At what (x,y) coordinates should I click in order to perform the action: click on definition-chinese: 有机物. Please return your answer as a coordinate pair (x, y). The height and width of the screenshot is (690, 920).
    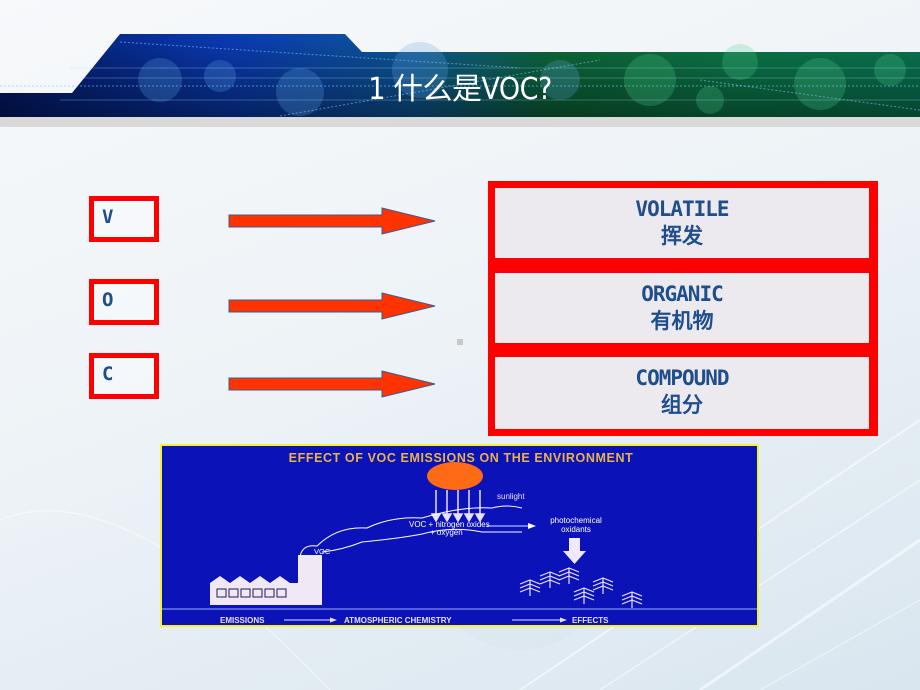
    Looking at the image, I should click on (682, 321).